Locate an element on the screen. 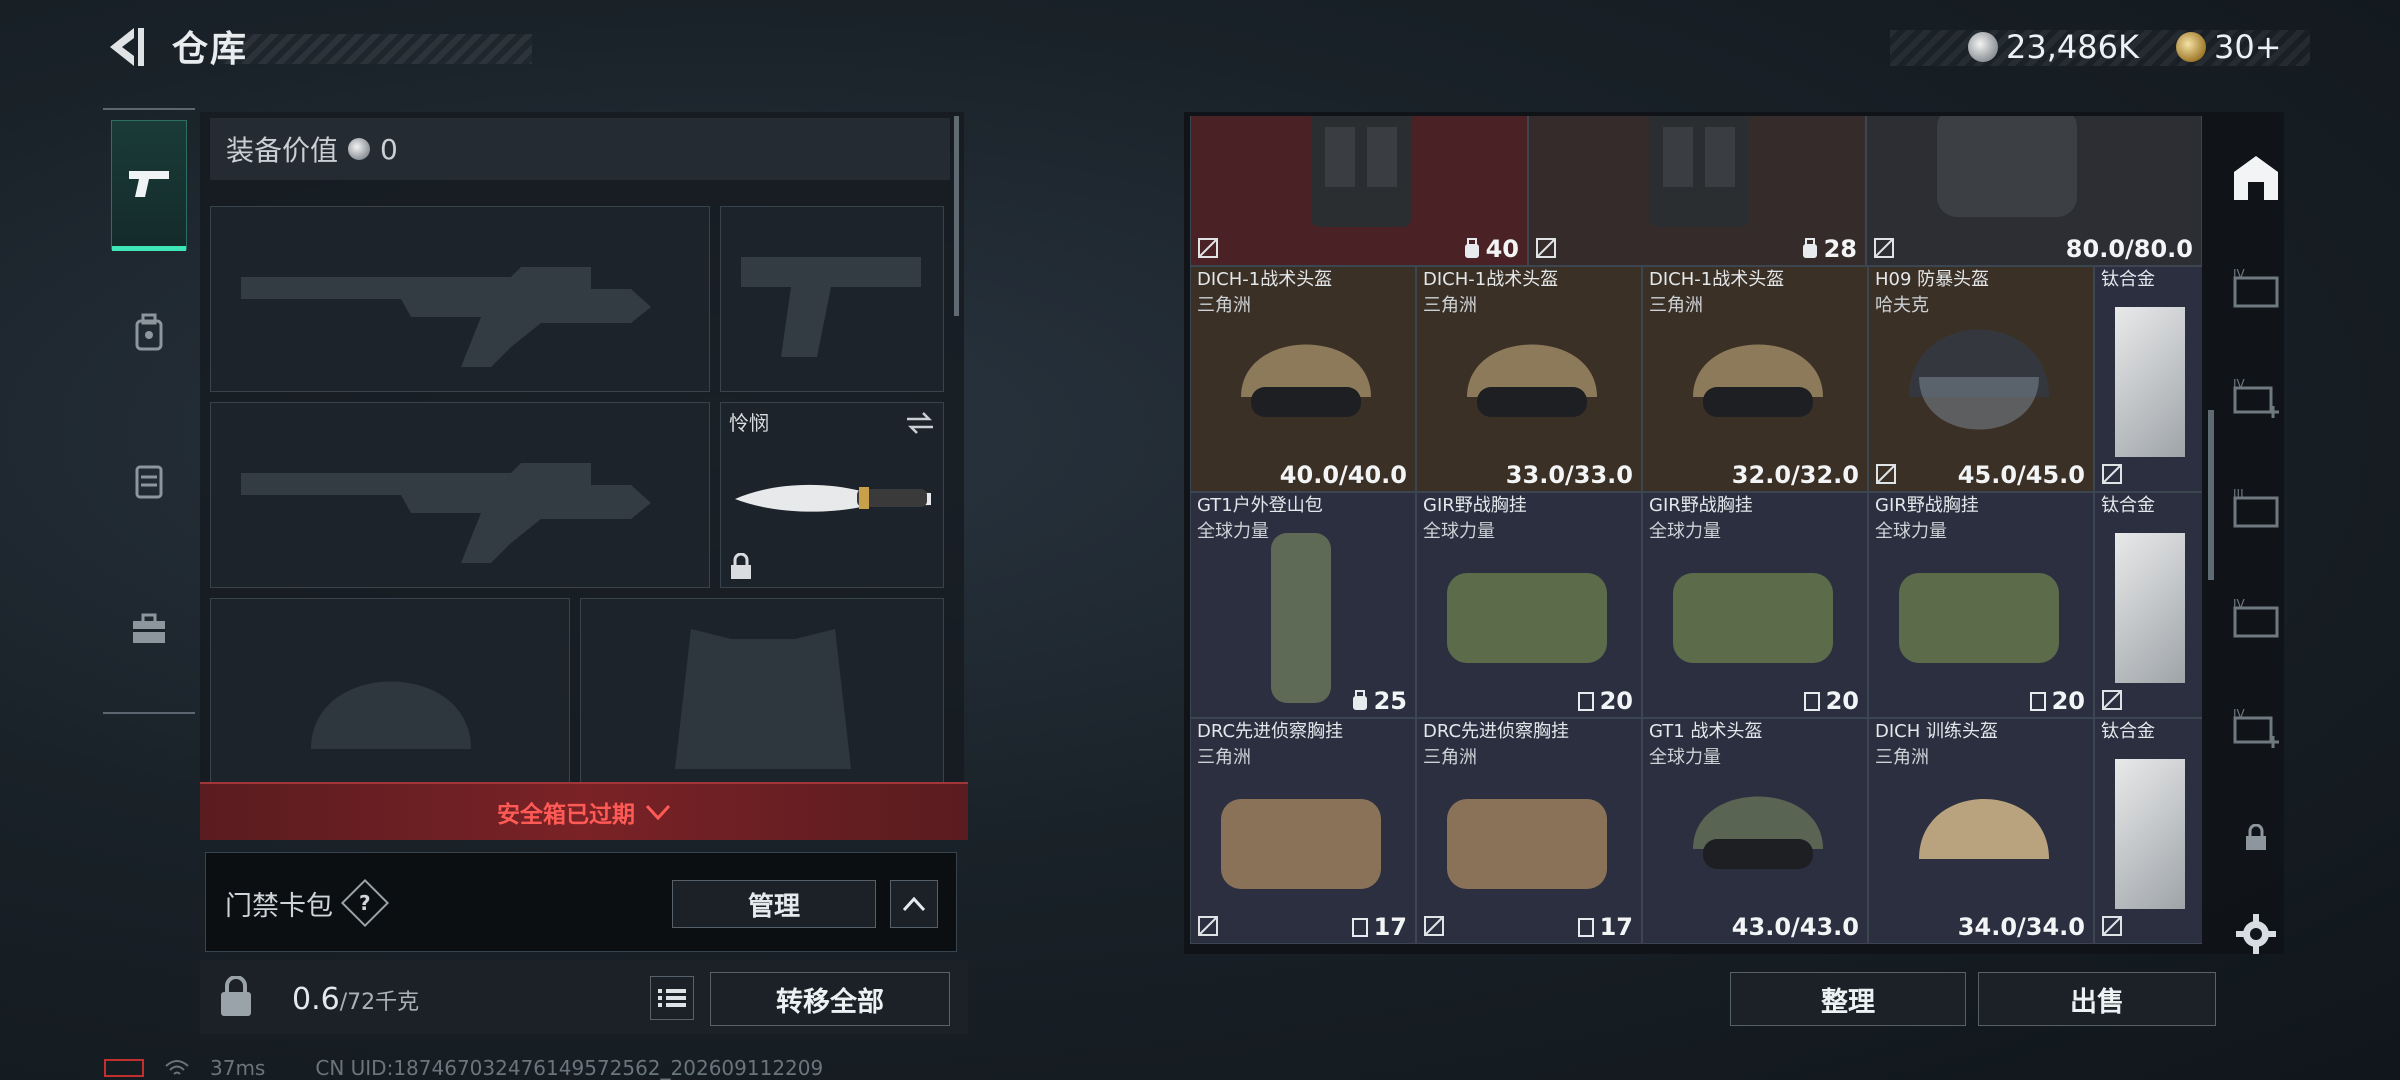  storage-item: H09 防暴头盔 哈夫克 45.0/45.0 is located at coordinates (1981, 379).